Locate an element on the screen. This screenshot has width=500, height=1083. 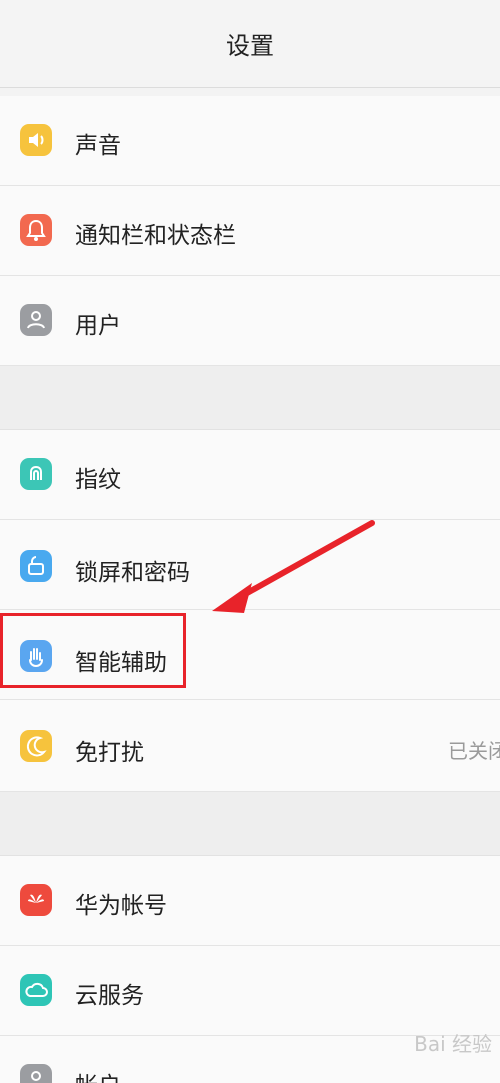
fingerprint-icon is located at coordinates (36, 474).